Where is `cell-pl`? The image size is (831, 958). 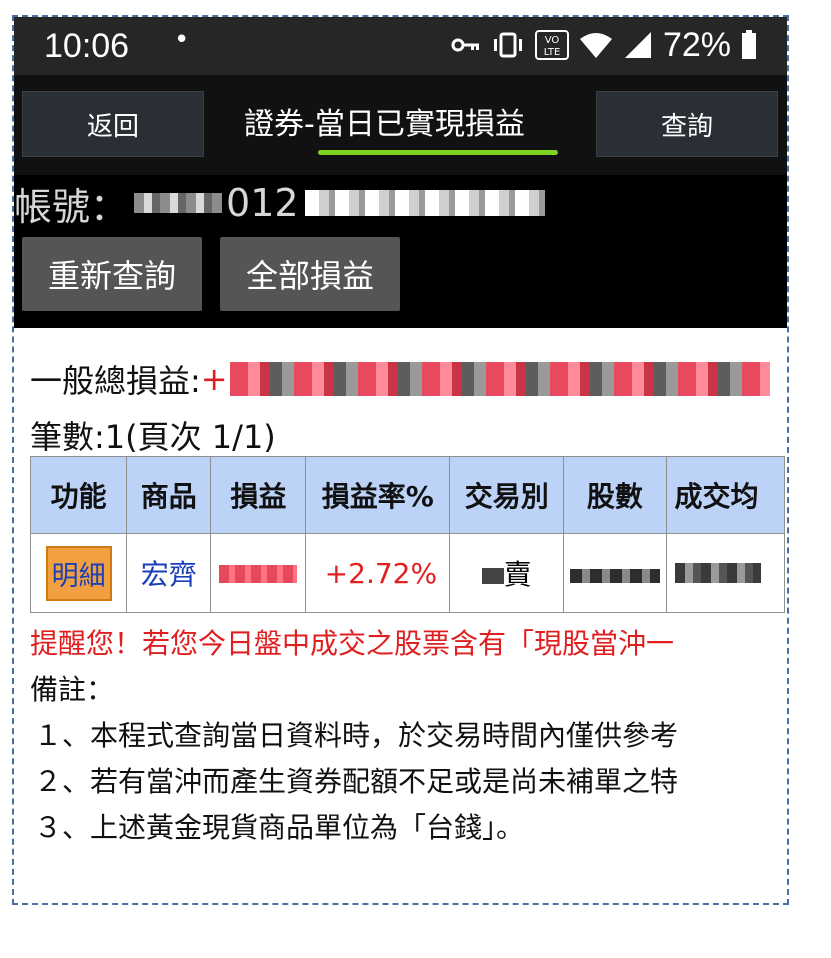 cell-pl is located at coordinates (258, 573).